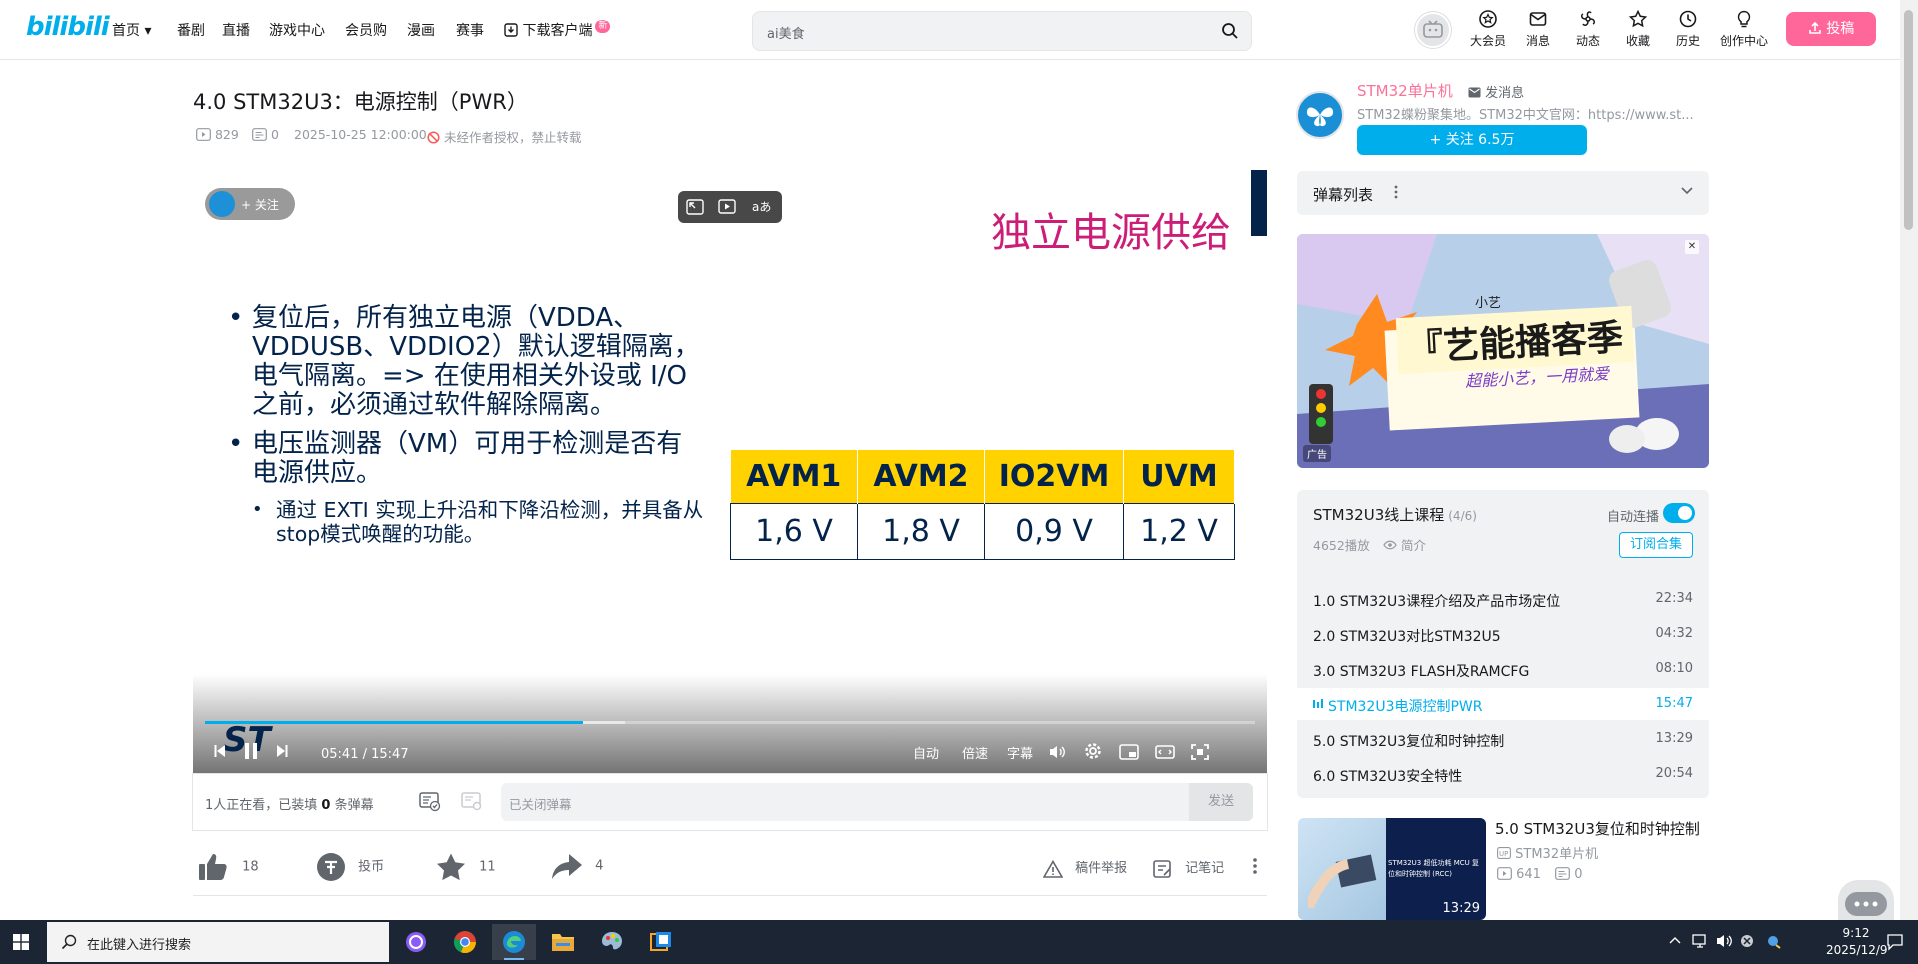 The height and width of the screenshot is (964, 1918). Describe the element at coordinates (350, 867) in the screenshot. I see `coin-button: 投币` at that location.